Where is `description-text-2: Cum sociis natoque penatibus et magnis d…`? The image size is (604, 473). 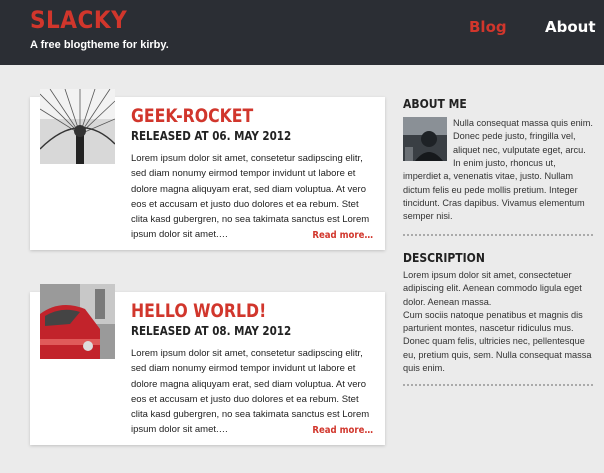 description-text-2: Cum sociis natoque penatibus et magnis d… is located at coordinates (497, 341).